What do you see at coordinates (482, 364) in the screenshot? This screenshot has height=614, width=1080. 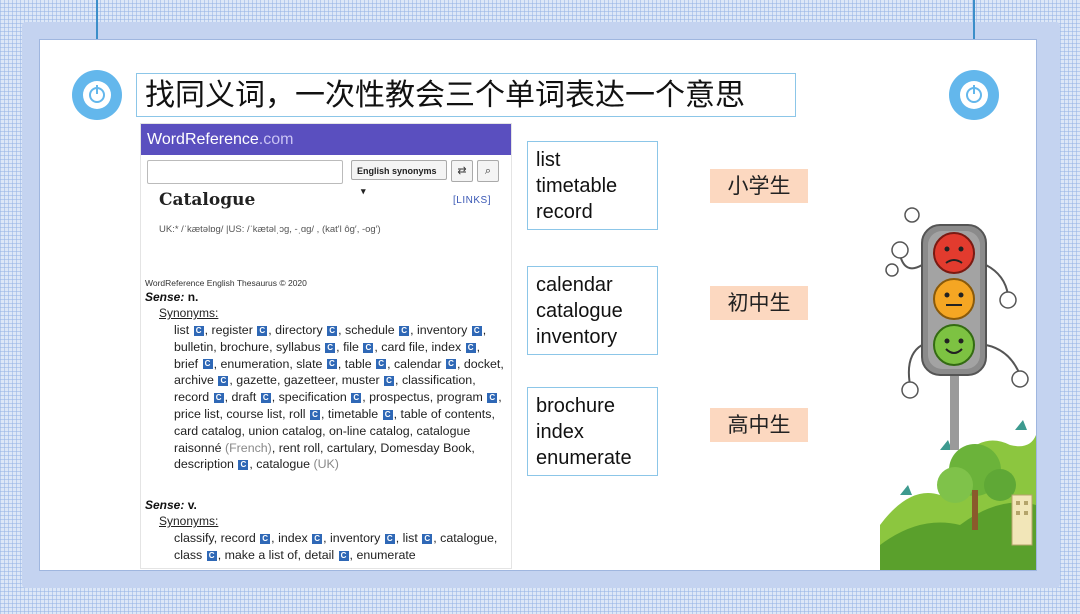 I see `synonym-link: docket` at bounding box center [482, 364].